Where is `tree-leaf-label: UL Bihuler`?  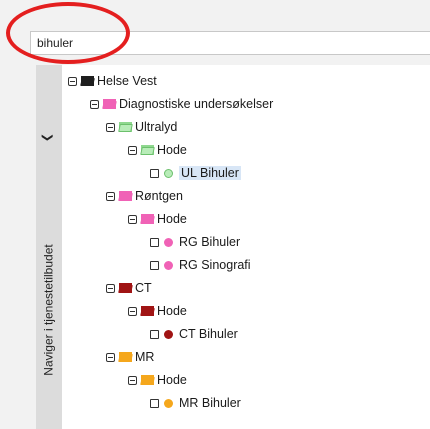 tree-leaf-label: UL Bihuler is located at coordinates (210, 173).